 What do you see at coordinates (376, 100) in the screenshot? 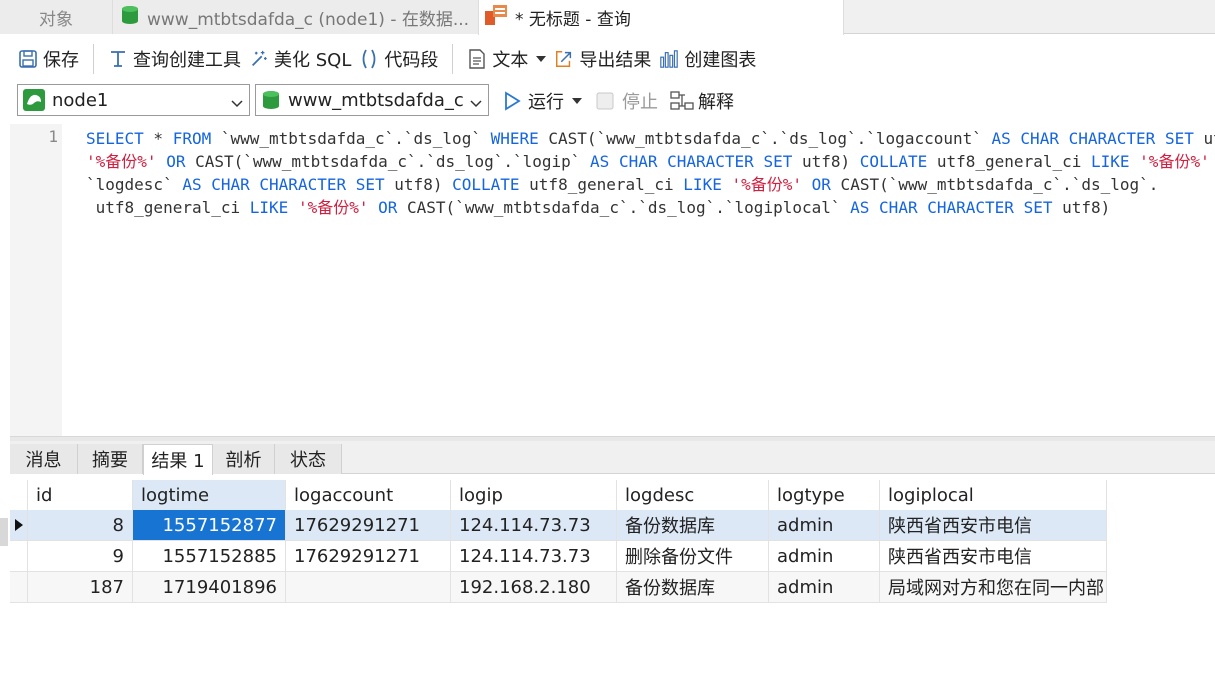
I see `database-value: www_mtbtsdafda_c` at bounding box center [376, 100].